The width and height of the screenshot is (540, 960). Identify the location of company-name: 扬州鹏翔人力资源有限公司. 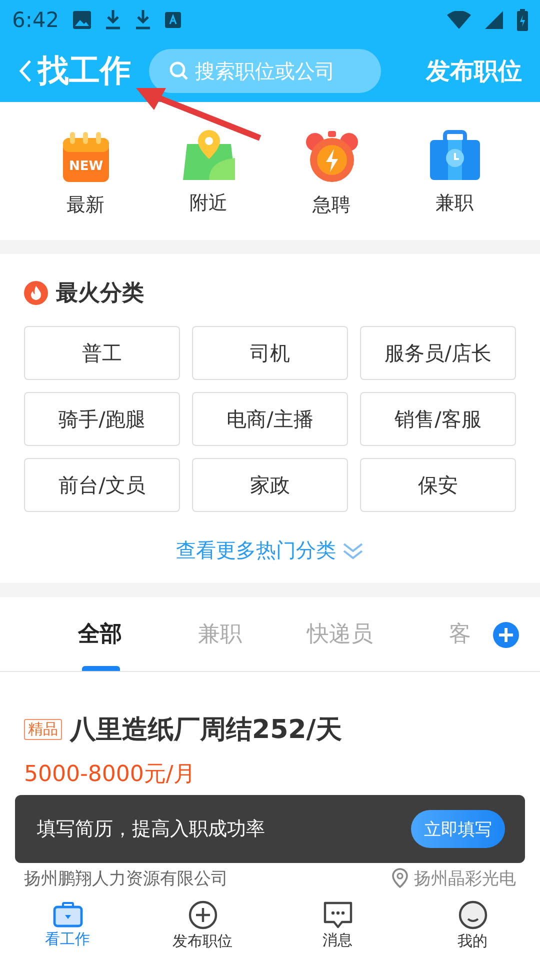
(126, 879).